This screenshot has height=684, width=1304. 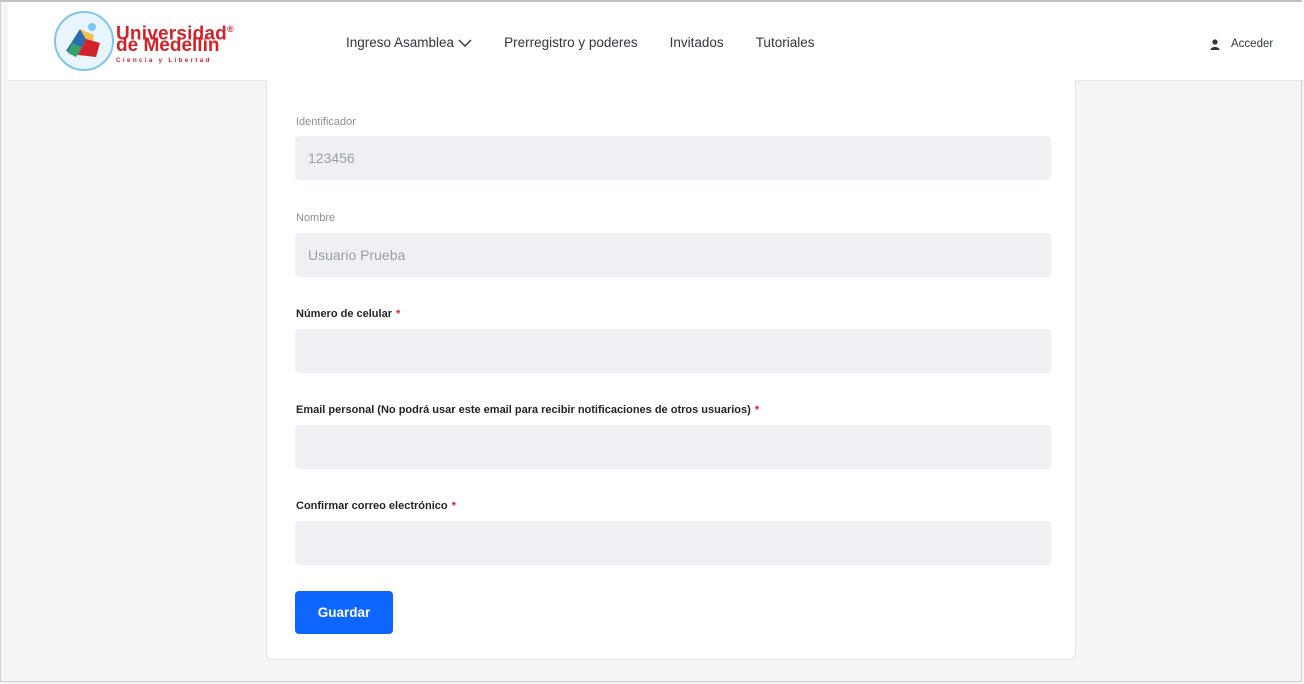 I want to click on brand-name-line2: de Medellín, so click(x=168, y=45).